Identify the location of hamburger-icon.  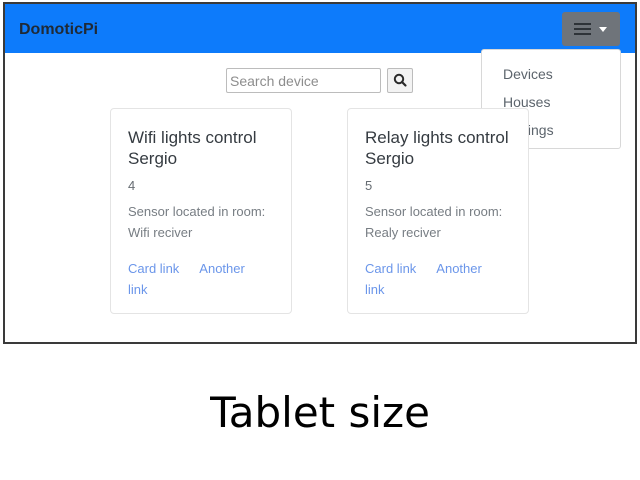
(582, 29).